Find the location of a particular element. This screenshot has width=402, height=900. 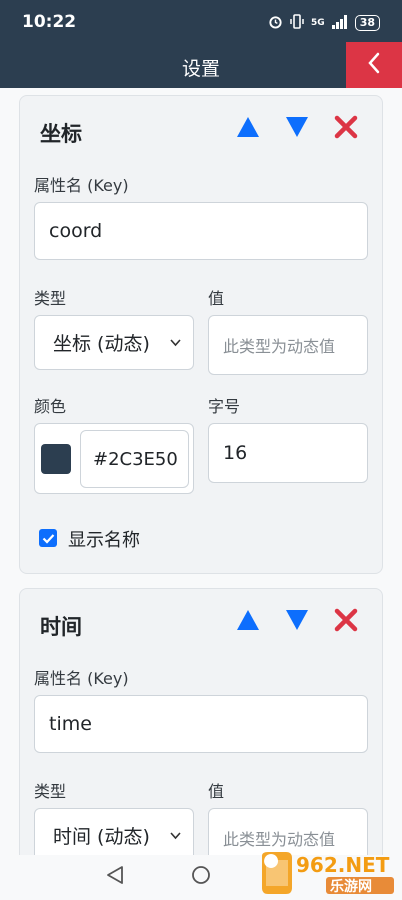

type-select-value: 时间 (动态) is located at coordinates (101, 837).